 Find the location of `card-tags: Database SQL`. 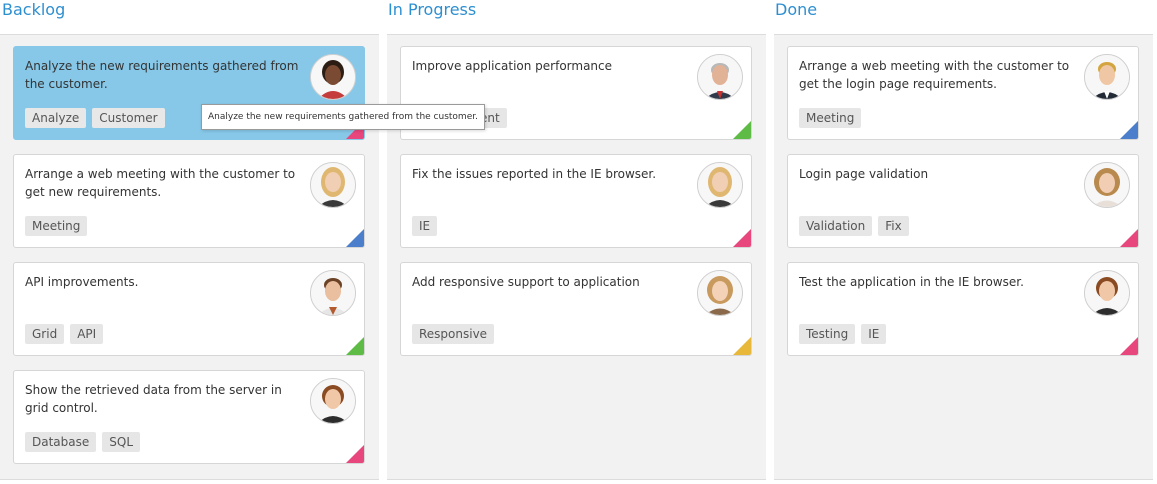

card-tags: Database SQL is located at coordinates (83, 442).